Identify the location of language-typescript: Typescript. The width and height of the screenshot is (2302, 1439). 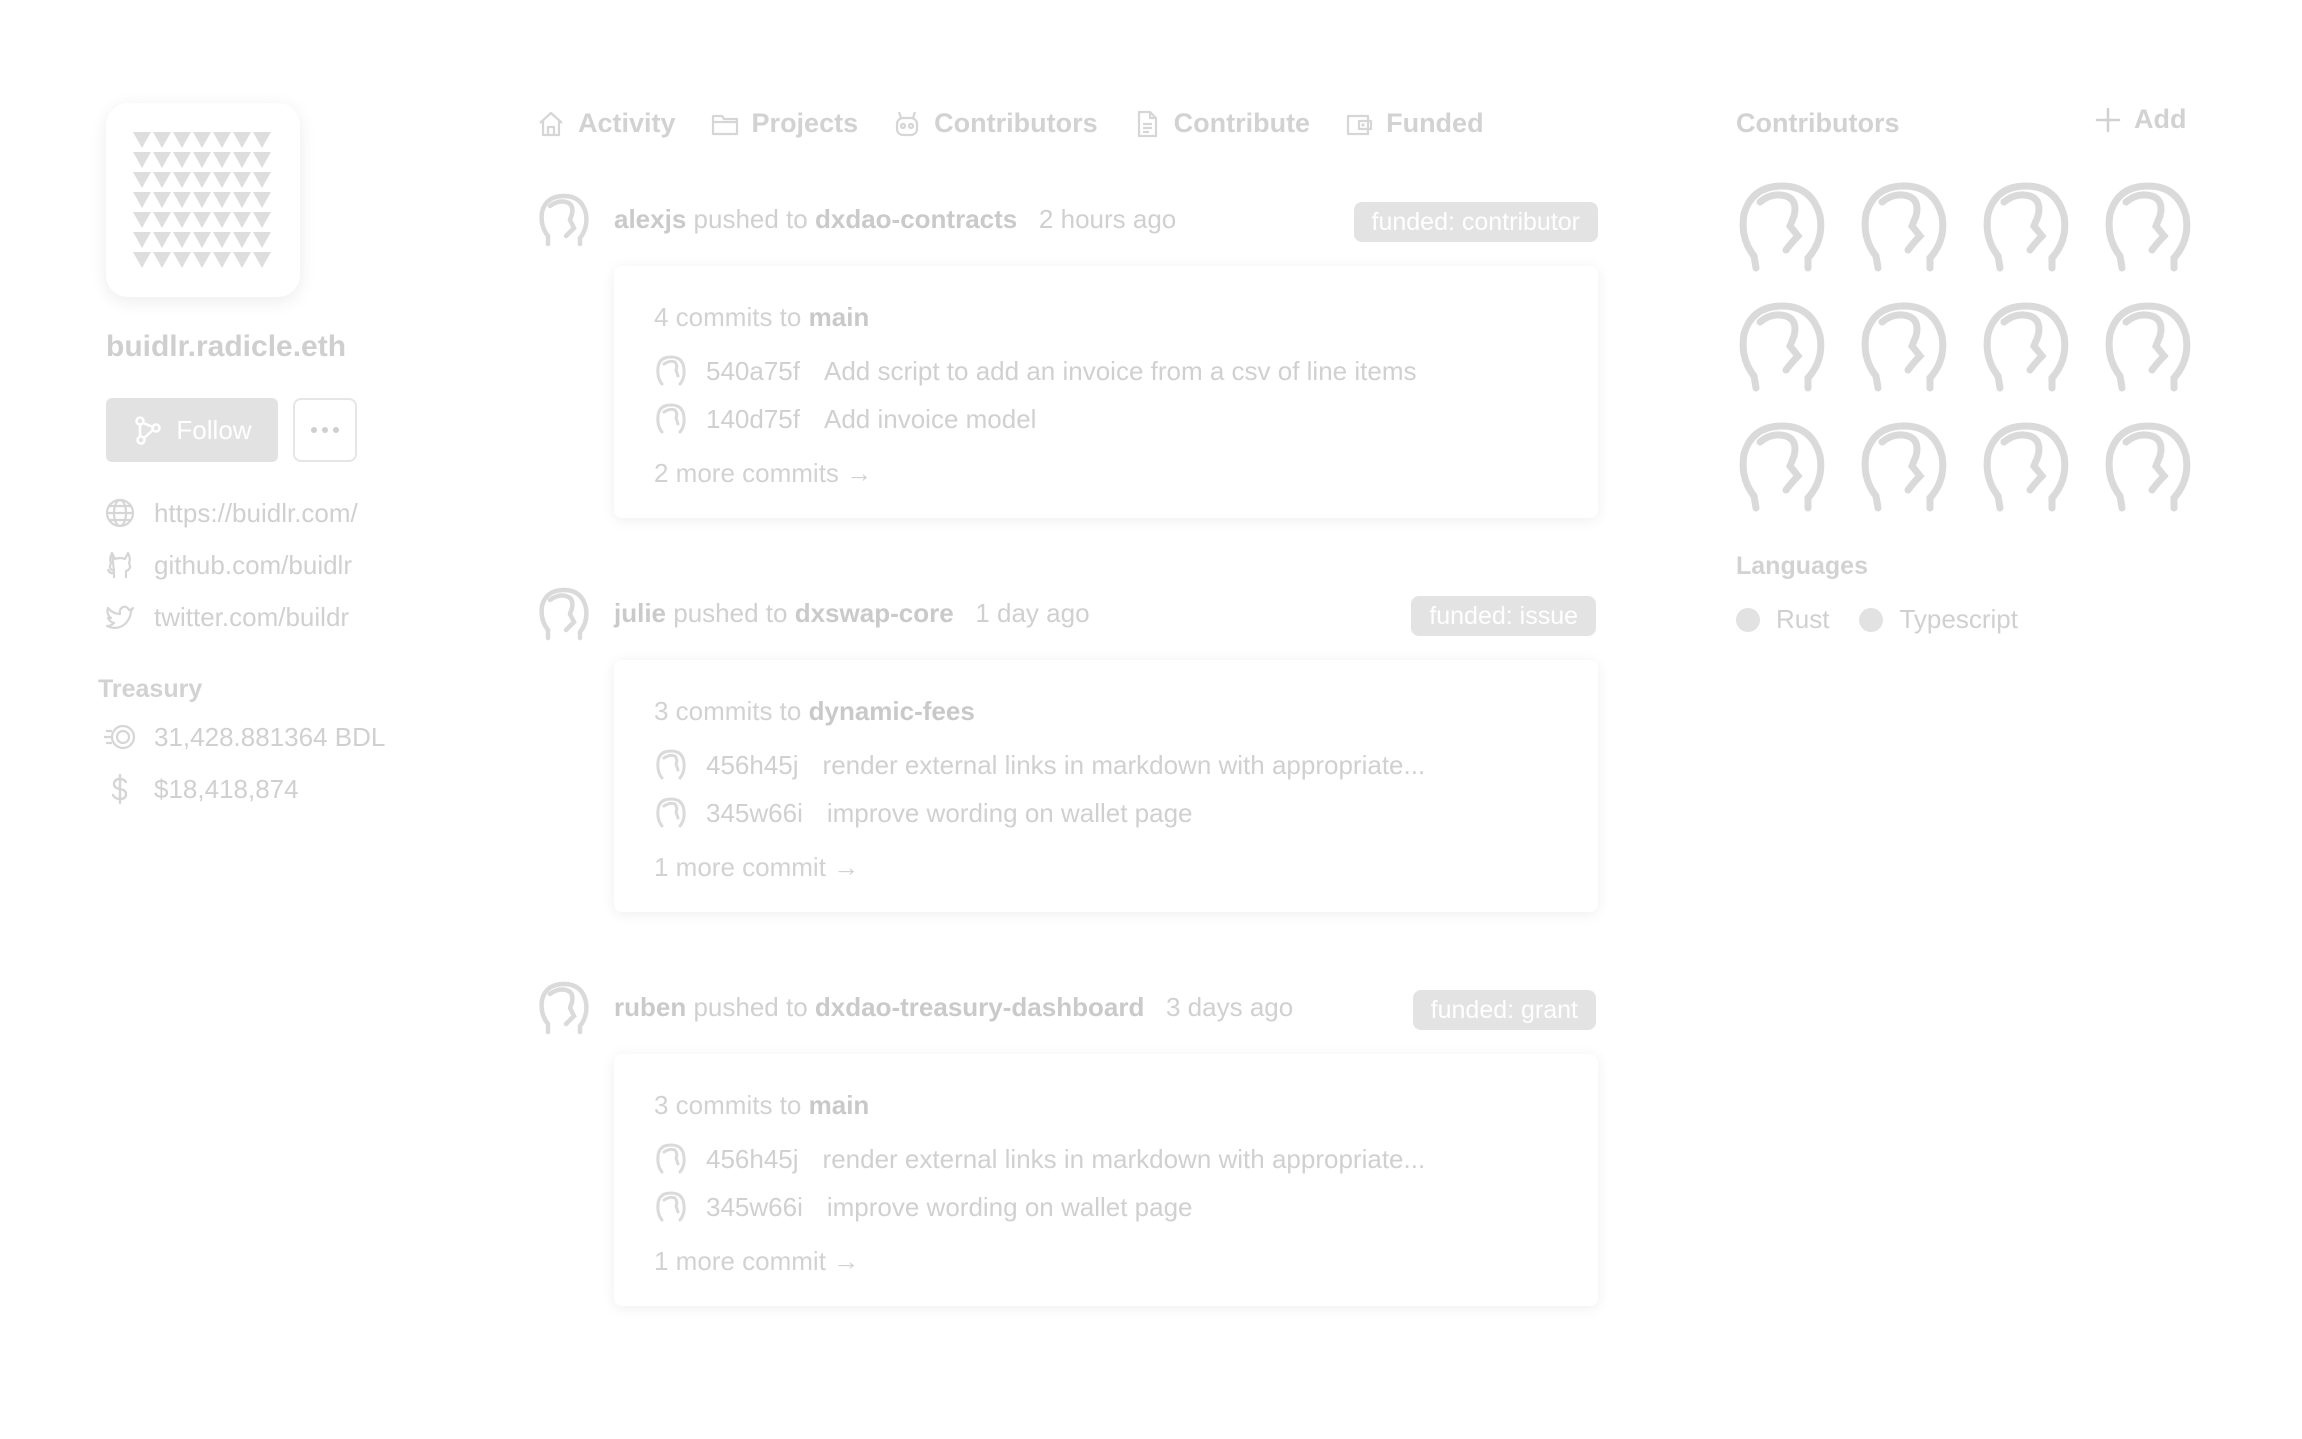
(1958, 619).